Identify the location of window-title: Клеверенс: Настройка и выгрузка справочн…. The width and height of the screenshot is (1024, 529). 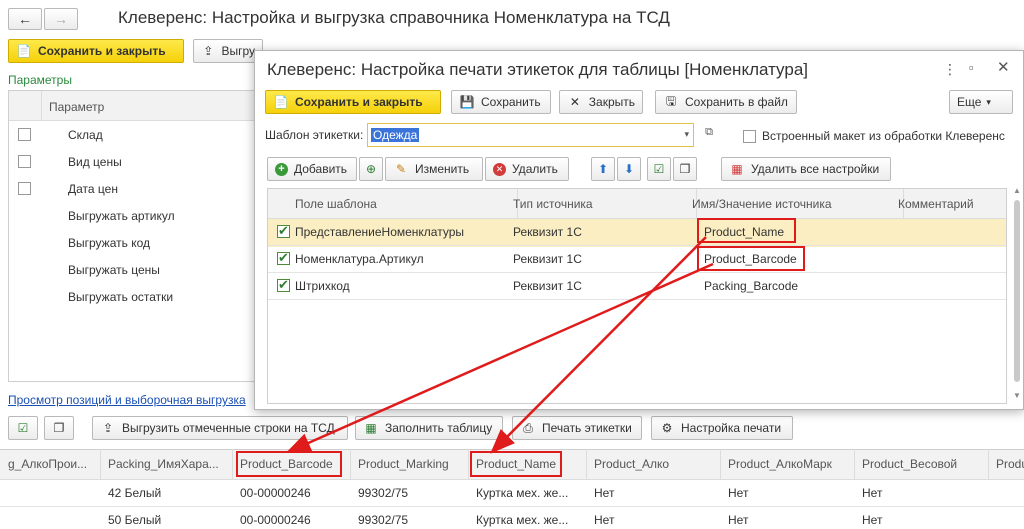
(394, 17).